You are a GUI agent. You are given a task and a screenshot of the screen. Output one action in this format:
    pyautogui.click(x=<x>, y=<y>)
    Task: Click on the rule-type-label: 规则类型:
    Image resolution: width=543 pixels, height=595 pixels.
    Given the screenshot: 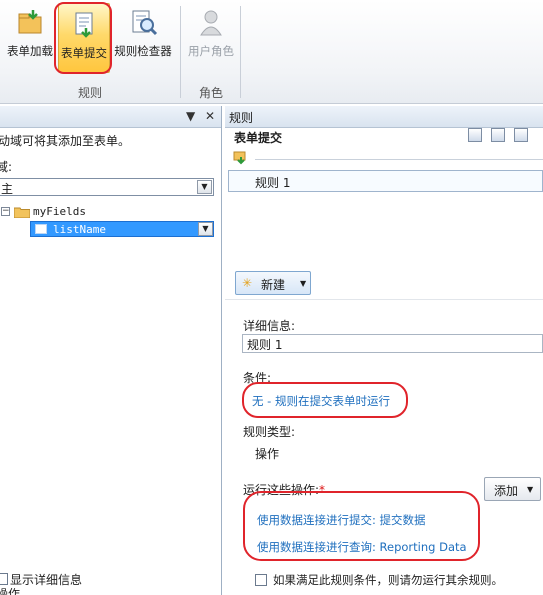 What is the action you would take?
    pyautogui.click(x=269, y=432)
    